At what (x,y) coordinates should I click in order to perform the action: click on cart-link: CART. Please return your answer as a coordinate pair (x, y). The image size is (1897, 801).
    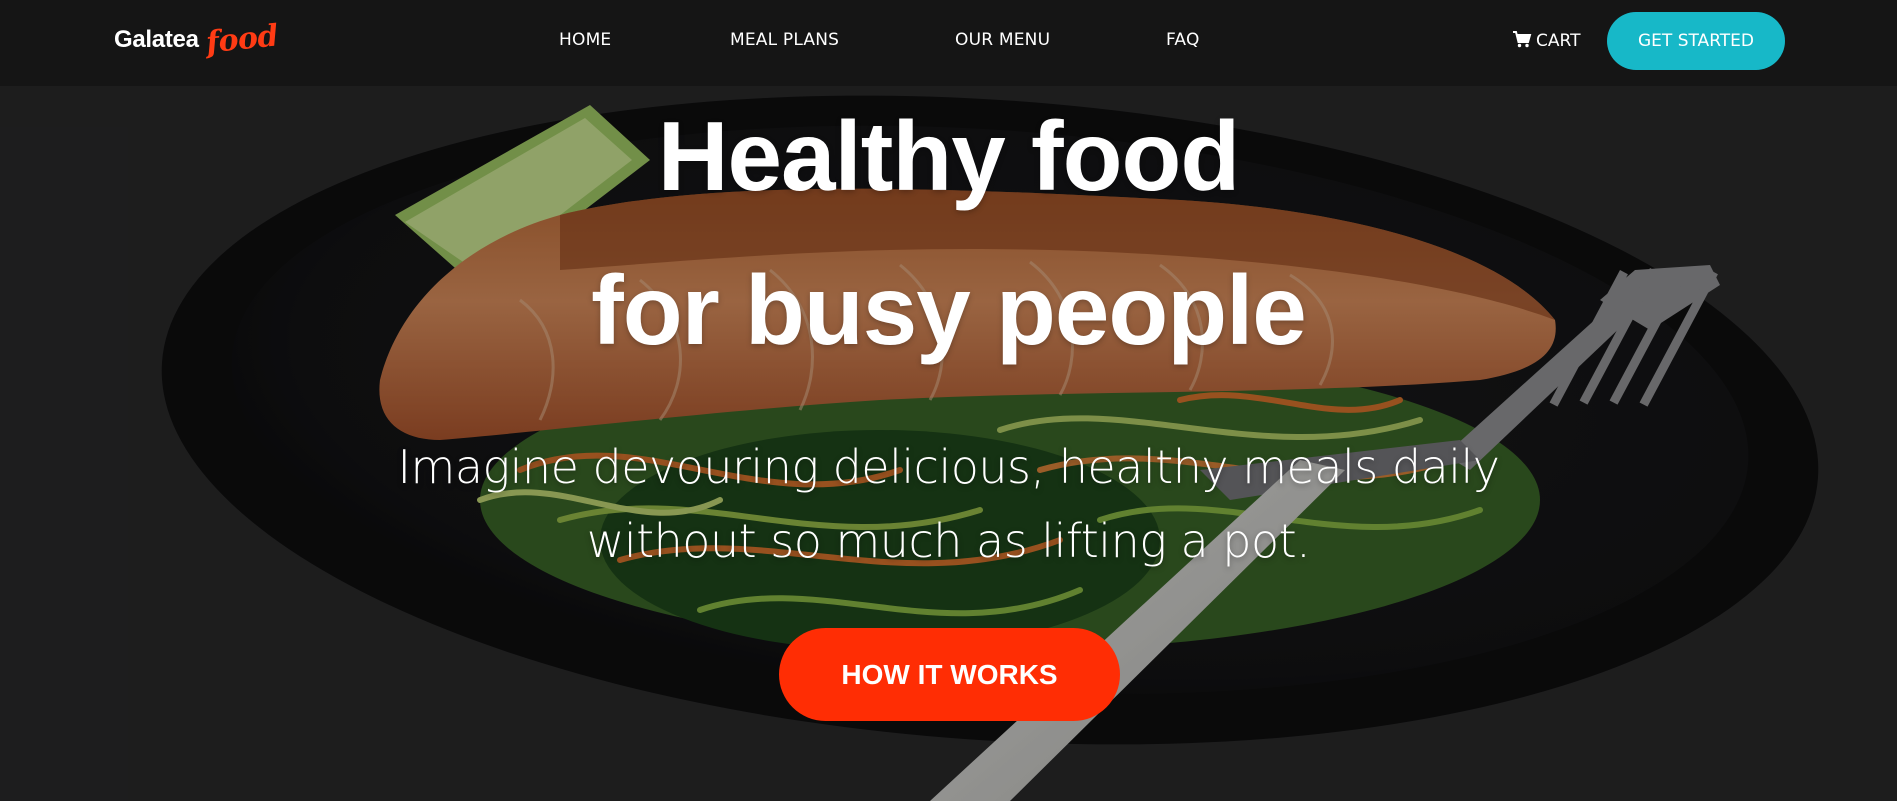
    Looking at the image, I should click on (1546, 40).